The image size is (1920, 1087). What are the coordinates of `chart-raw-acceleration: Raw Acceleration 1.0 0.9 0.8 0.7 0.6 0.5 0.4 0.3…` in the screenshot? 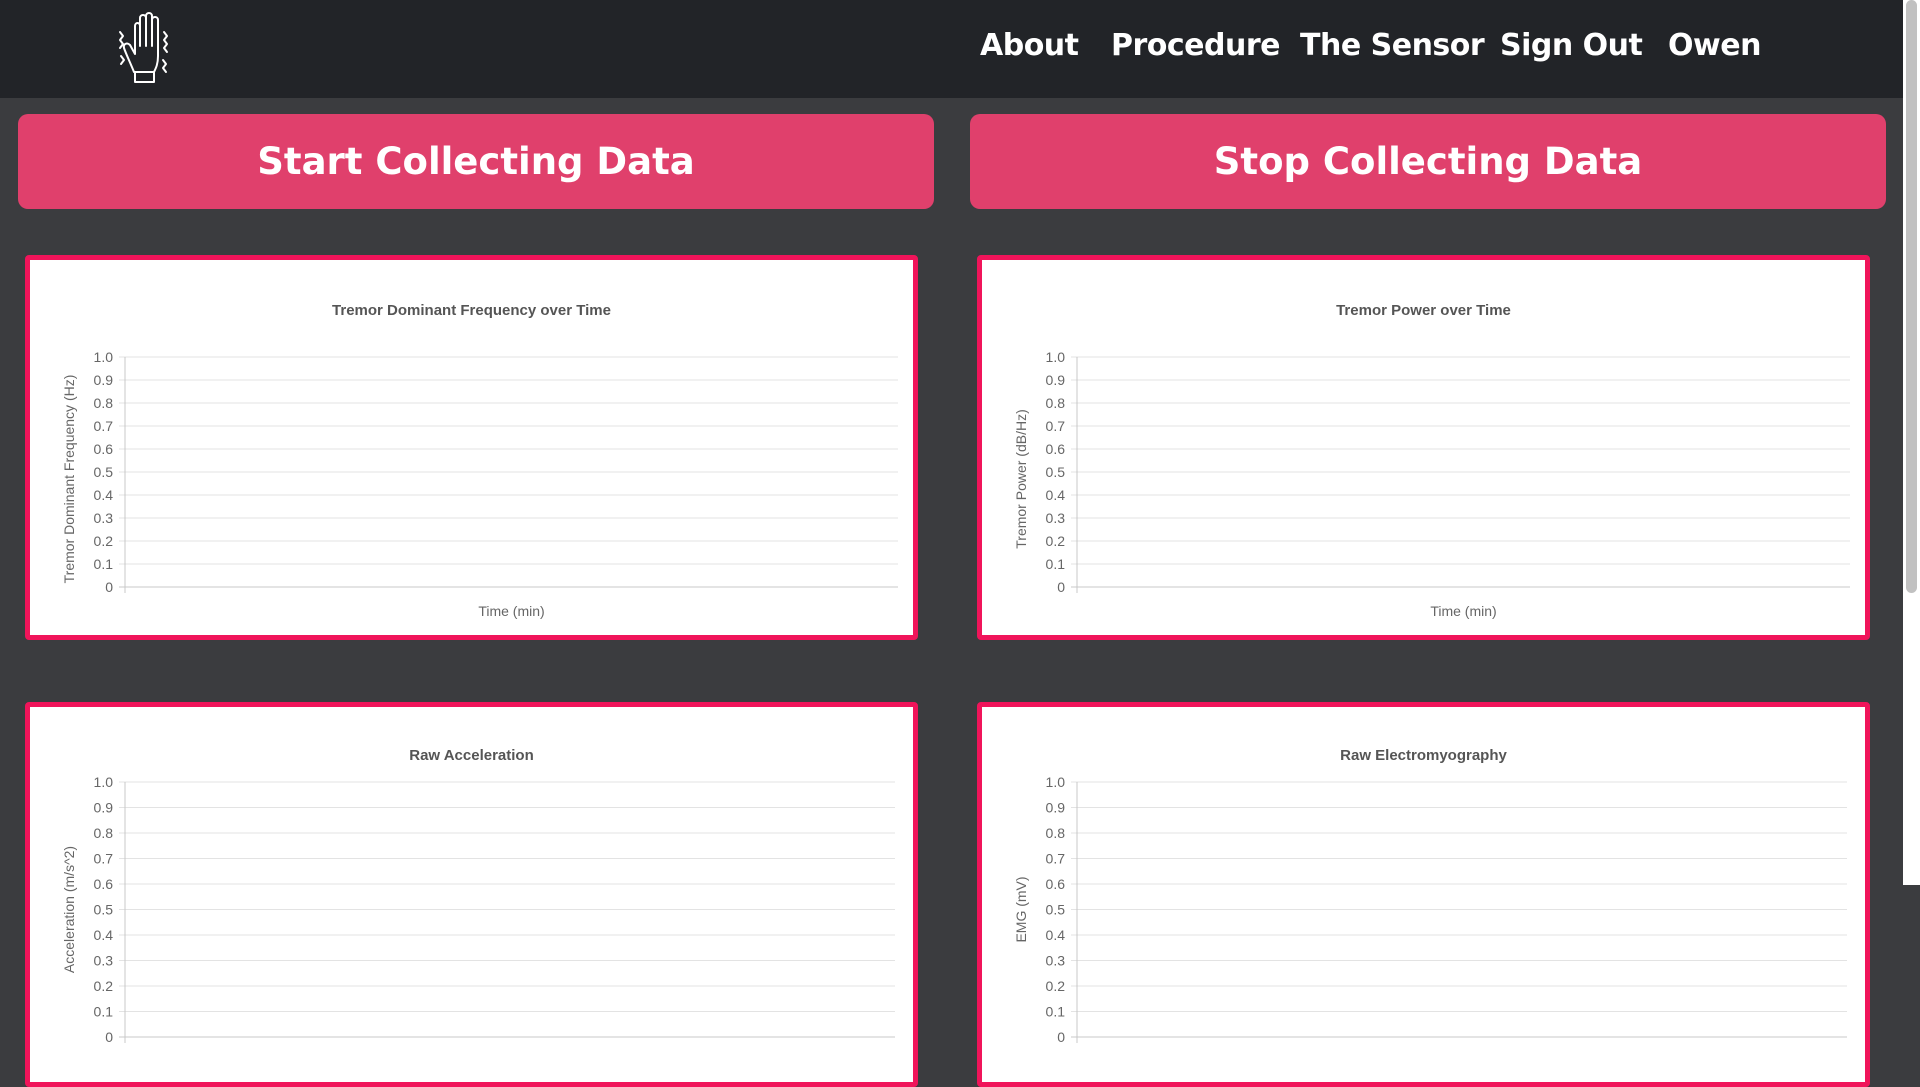 It's located at (478, 896).